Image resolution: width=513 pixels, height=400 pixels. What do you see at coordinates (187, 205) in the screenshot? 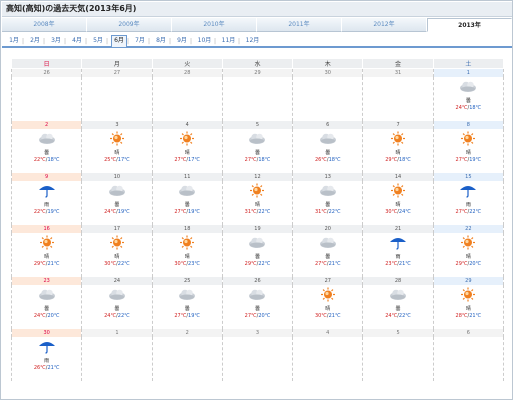
I see `weather-label: 曇` at bounding box center [187, 205].